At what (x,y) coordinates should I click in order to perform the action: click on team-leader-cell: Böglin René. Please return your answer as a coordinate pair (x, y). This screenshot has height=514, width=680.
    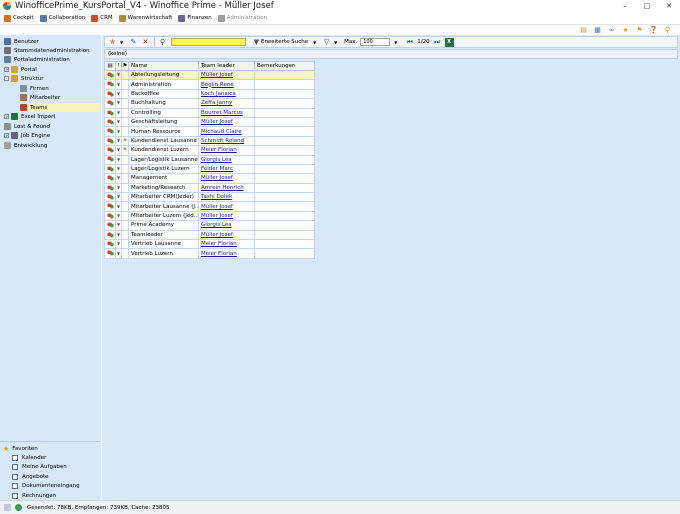
    Looking at the image, I should click on (226, 84).